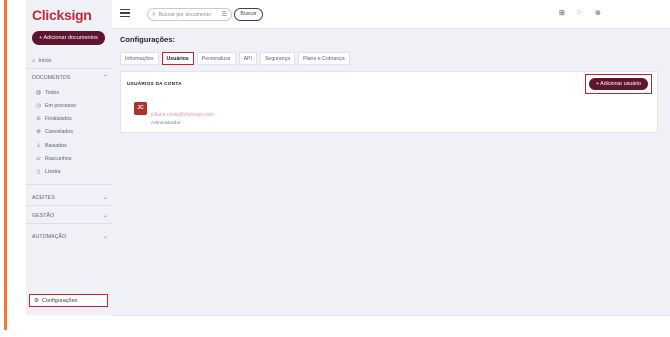  Describe the element at coordinates (56, 145) in the screenshot. I see `sidebar-item-label: Baixados` at that location.